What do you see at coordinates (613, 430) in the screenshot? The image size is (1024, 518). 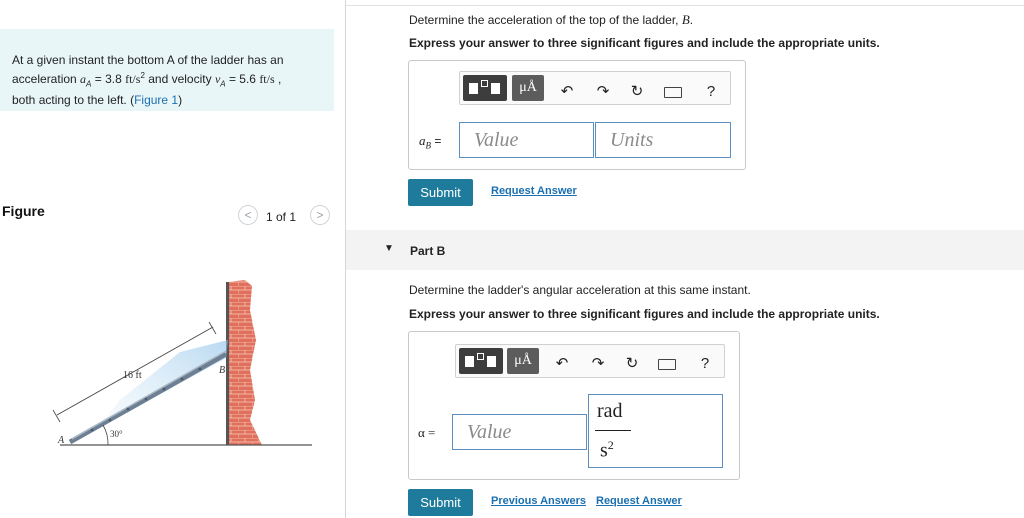 I see `fraction-bar` at bounding box center [613, 430].